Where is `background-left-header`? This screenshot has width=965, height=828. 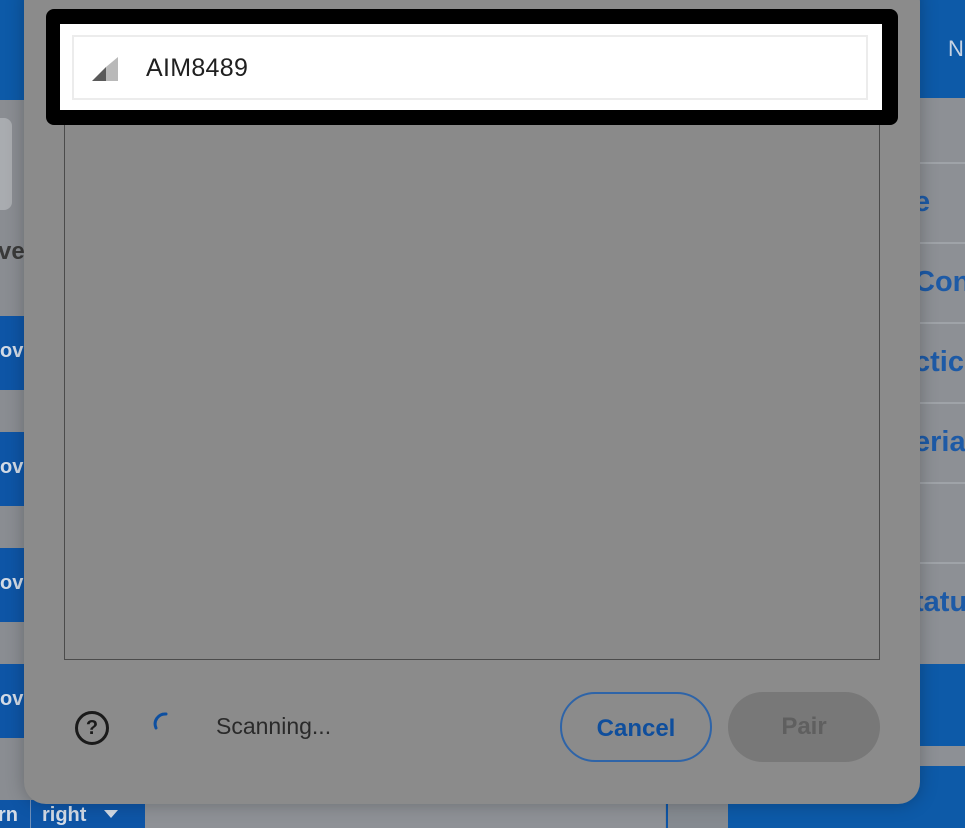 background-left-header is located at coordinates (12, 50).